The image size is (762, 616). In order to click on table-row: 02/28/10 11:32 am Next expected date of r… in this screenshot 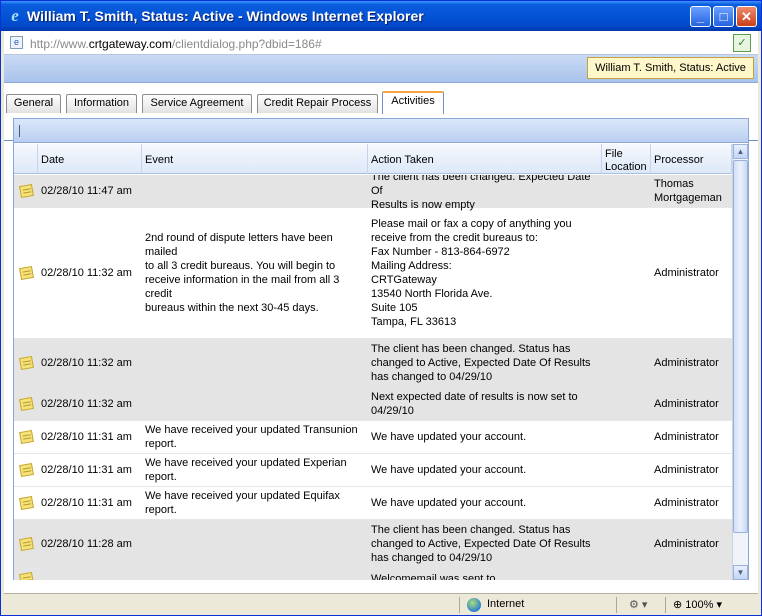, I will do `click(373, 404)`.